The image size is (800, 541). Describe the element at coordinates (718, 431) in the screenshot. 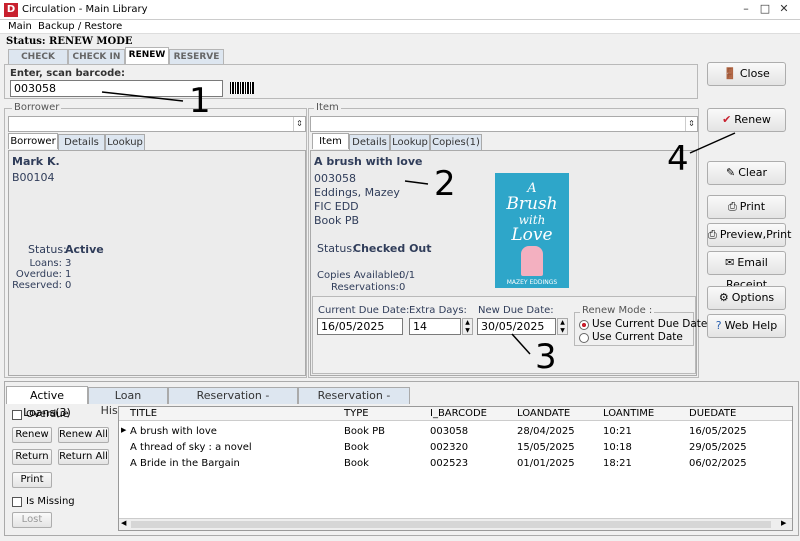

I see `cell-duedate: 16/05/2025` at that location.